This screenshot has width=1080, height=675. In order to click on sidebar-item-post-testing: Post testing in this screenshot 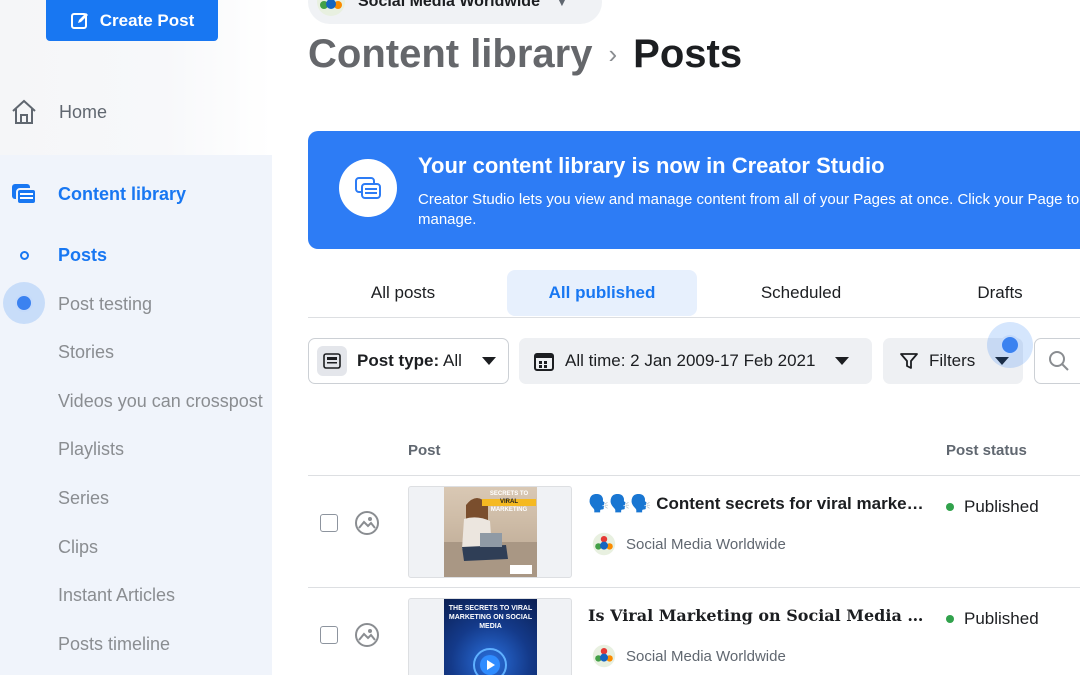, I will do `click(105, 304)`.